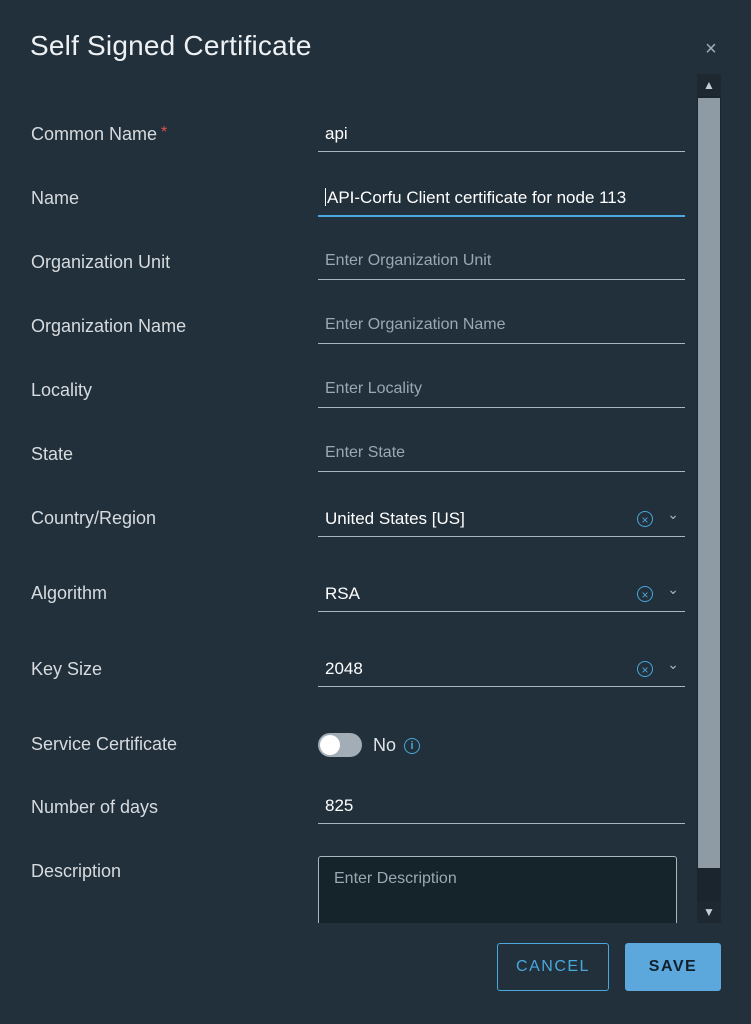 This screenshot has height=1024, width=751. I want to click on state-placeholder: Enter State, so click(365, 452).